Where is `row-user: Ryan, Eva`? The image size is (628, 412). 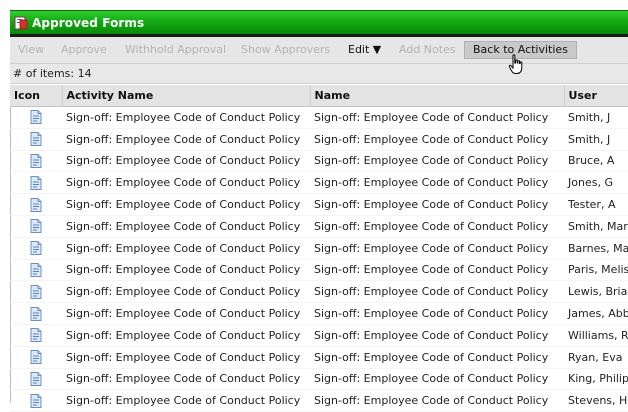 row-user: Ryan, Eva is located at coordinates (596, 357).